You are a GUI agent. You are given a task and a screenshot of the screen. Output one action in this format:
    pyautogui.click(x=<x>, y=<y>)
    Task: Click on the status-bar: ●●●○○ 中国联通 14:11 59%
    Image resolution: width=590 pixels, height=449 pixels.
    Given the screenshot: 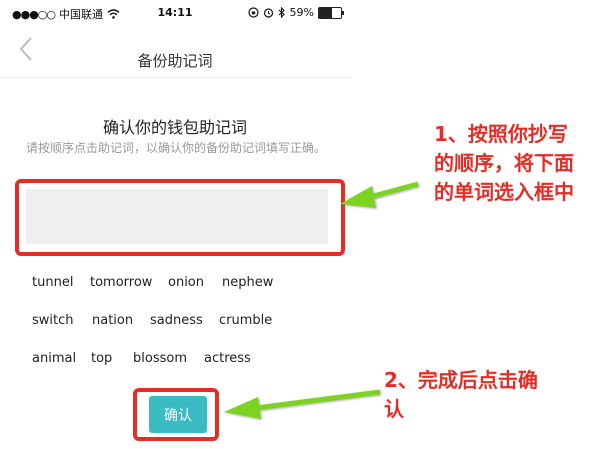 What is the action you would take?
    pyautogui.click(x=175, y=11)
    